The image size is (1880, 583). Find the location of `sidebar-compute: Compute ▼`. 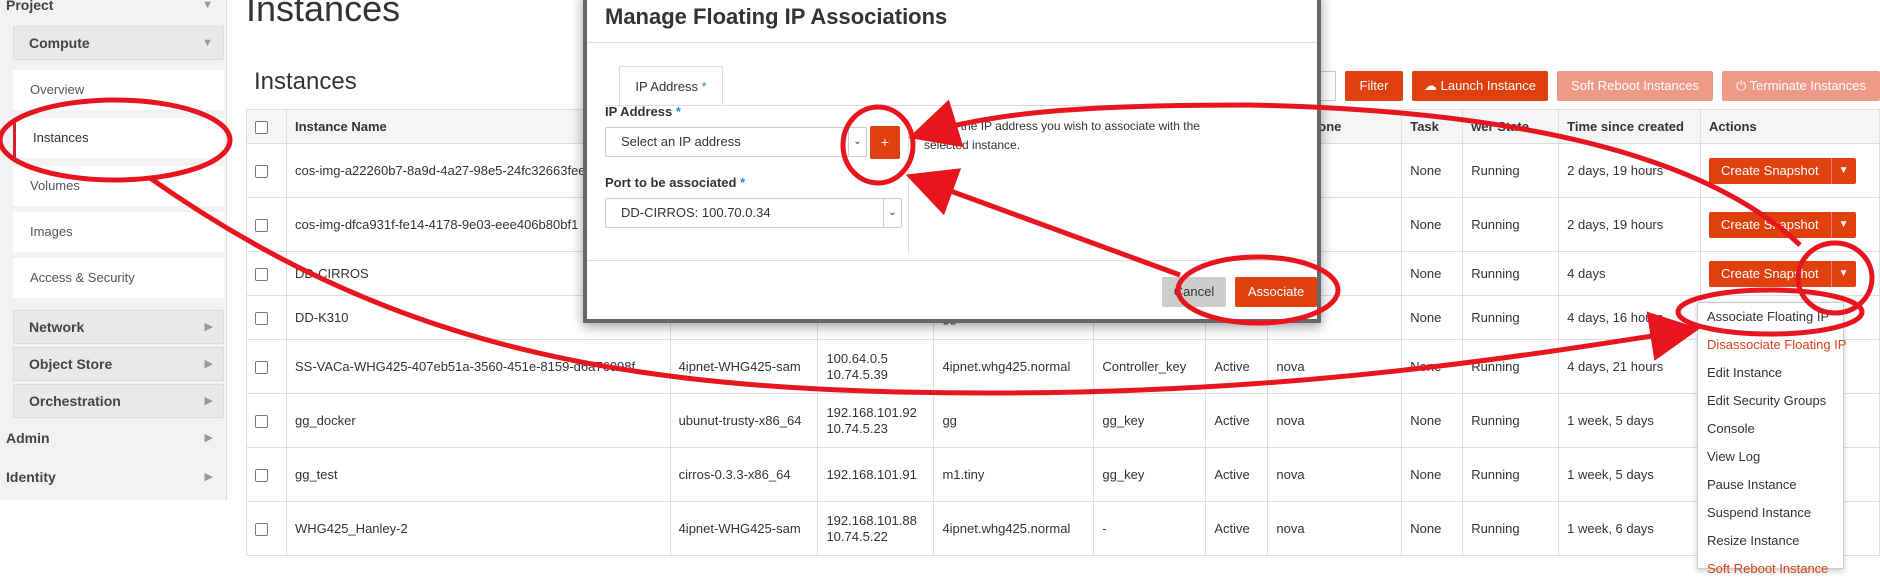

sidebar-compute: Compute ▼ is located at coordinates (118, 43).